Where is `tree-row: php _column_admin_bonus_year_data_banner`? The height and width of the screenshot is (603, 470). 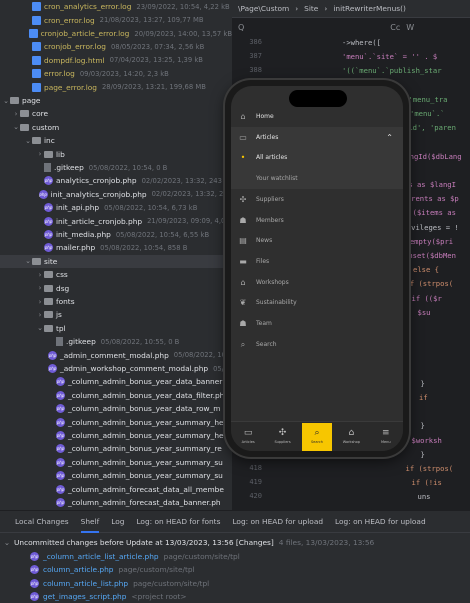
tree-row: php _column_admin_bonus_year_data_banner is located at coordinates (116, 382).